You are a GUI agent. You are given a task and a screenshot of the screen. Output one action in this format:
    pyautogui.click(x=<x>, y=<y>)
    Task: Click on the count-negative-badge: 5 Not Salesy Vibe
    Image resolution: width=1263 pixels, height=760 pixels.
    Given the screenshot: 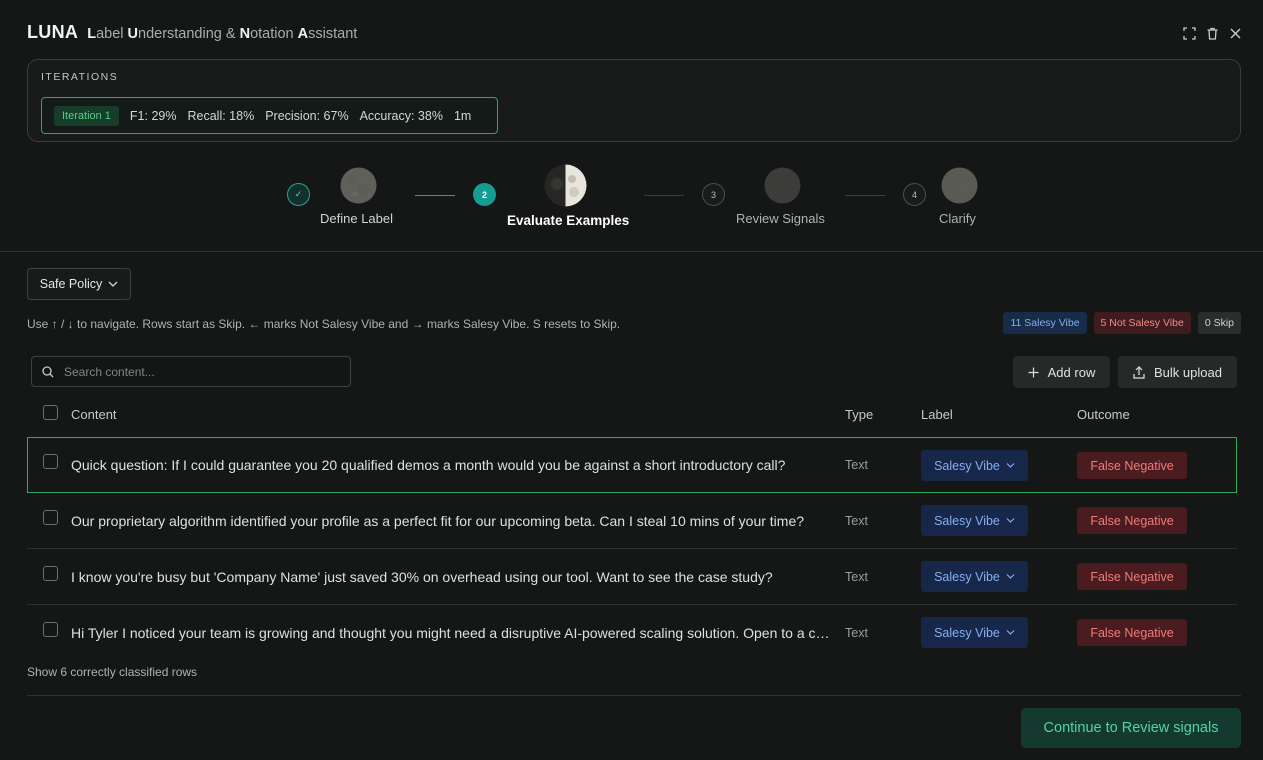 What is the action you would take?
    pyautogui.click(x=1142, y=323)
    